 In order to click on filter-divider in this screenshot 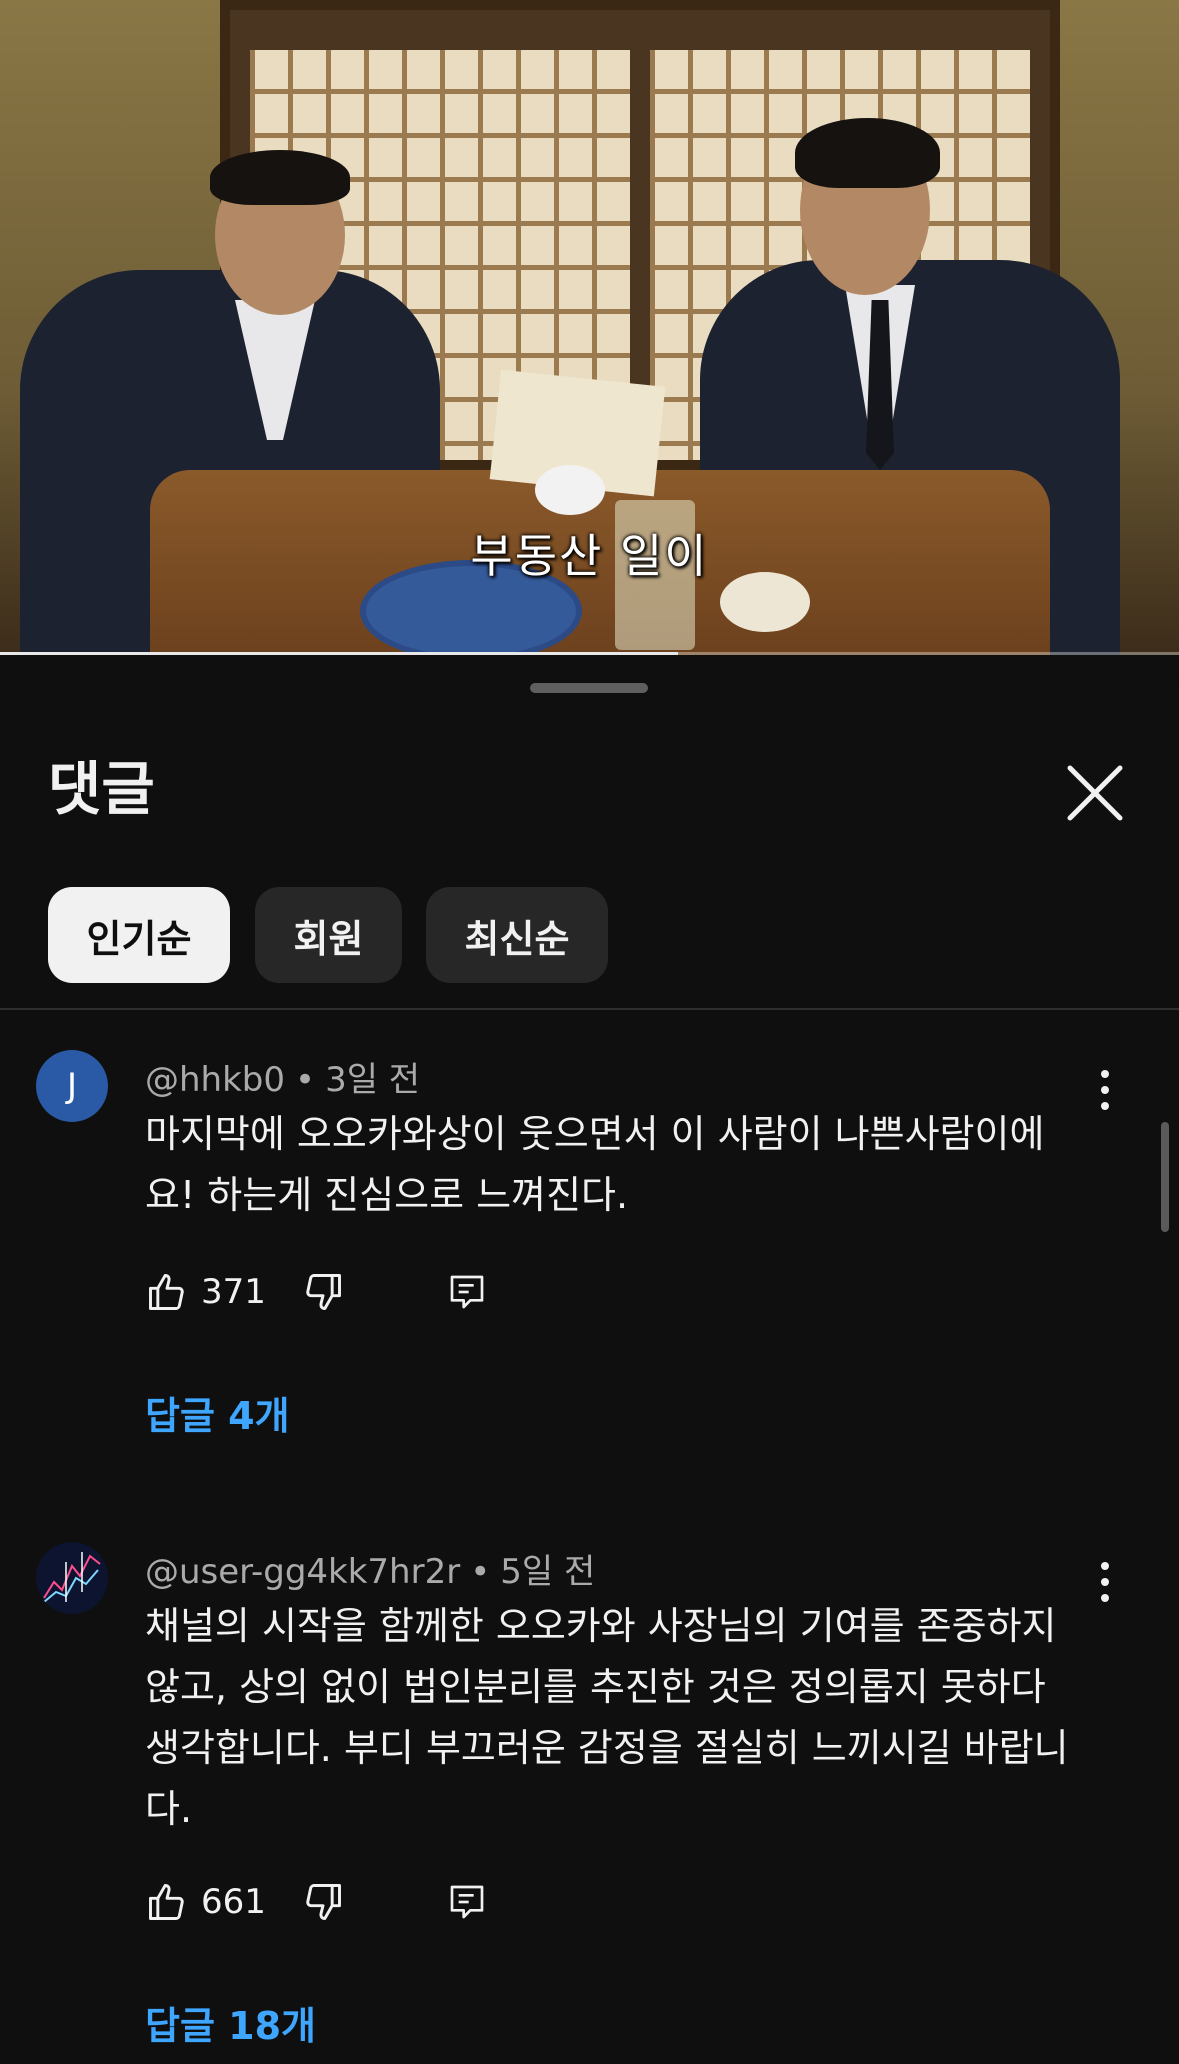, I will do `click(589, 1009)`.